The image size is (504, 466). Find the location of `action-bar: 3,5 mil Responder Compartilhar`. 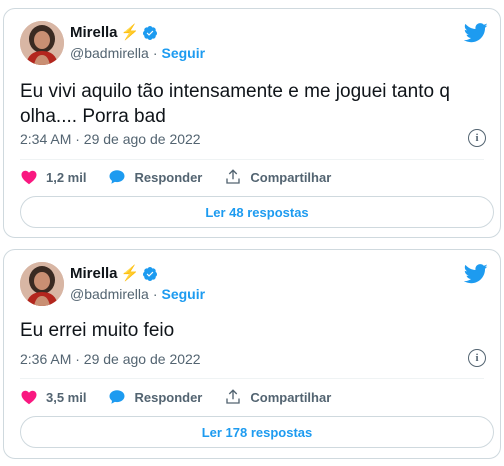

action-bar: 3,5 mil Responder Compartilhar is located at coordinates (252, 397).